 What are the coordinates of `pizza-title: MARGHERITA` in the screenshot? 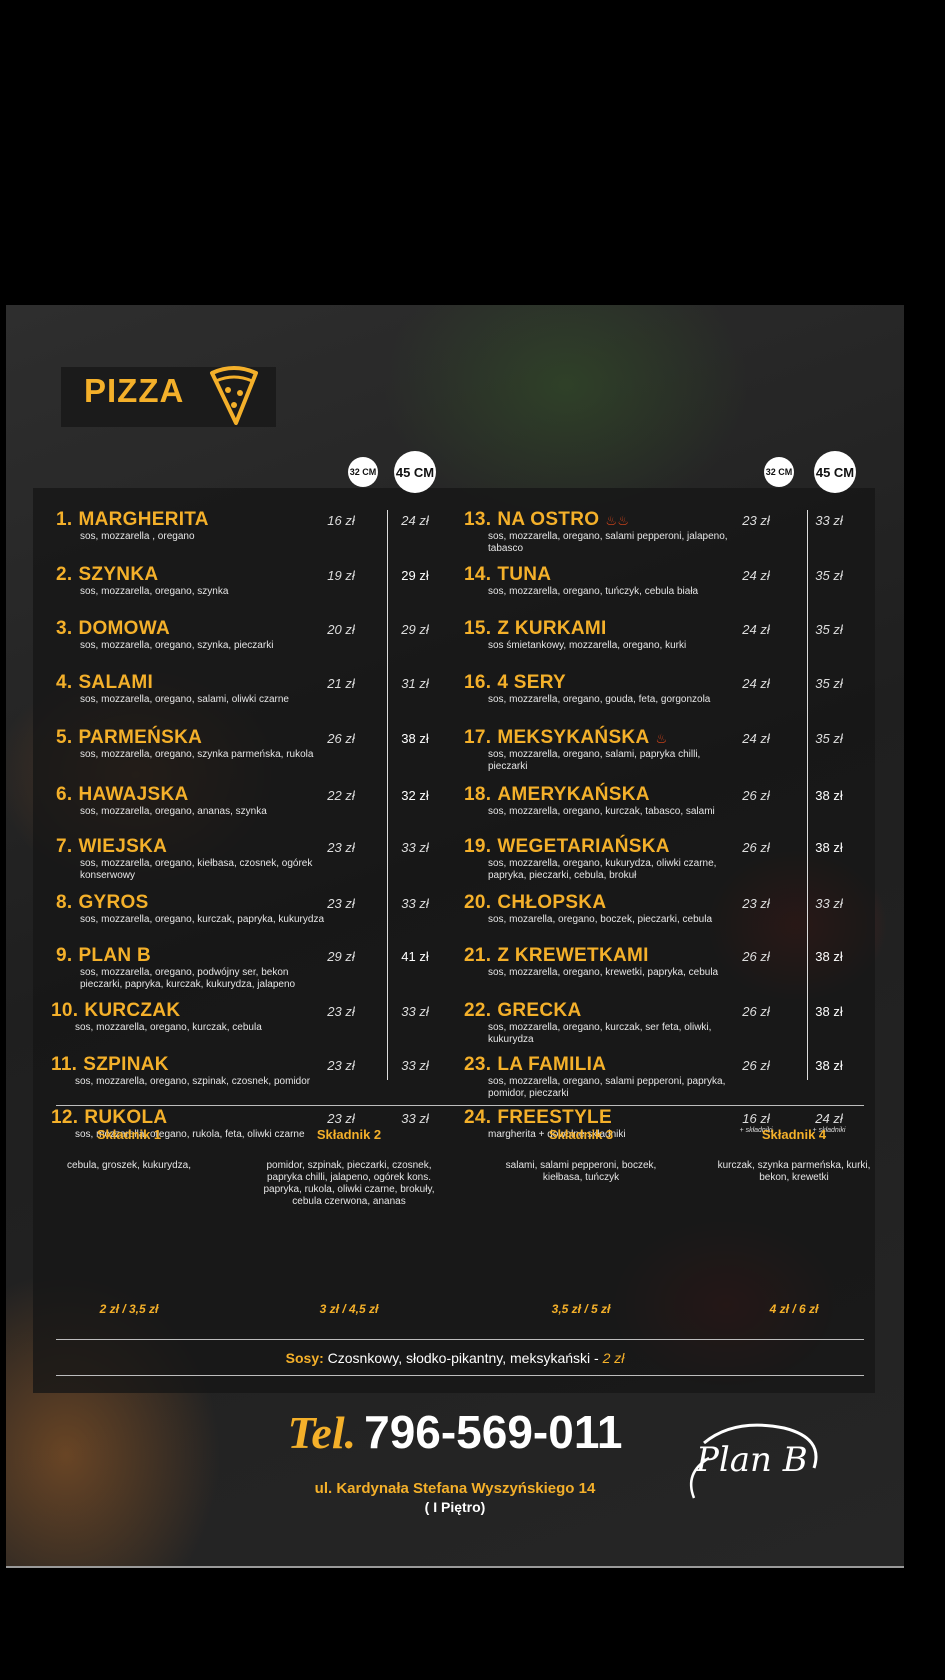 It's located at (143, 519).